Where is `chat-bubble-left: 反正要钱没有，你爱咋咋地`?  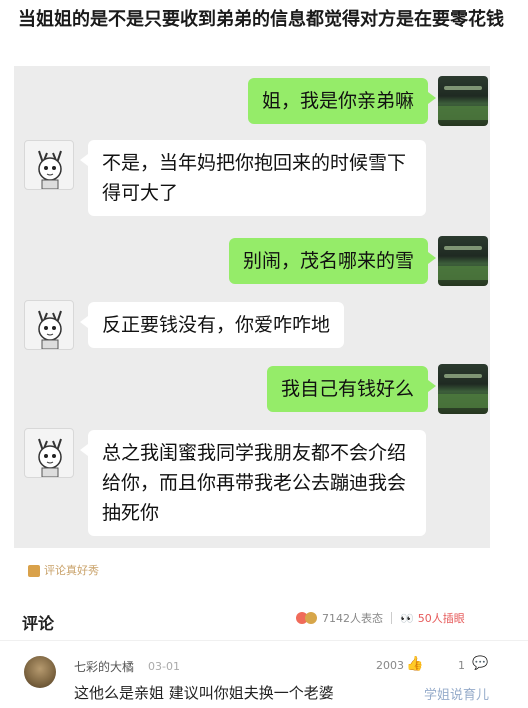 chat-bubble-left: 反正要钱没有，你爱咋咋地 is located at coordinates (212, 325).